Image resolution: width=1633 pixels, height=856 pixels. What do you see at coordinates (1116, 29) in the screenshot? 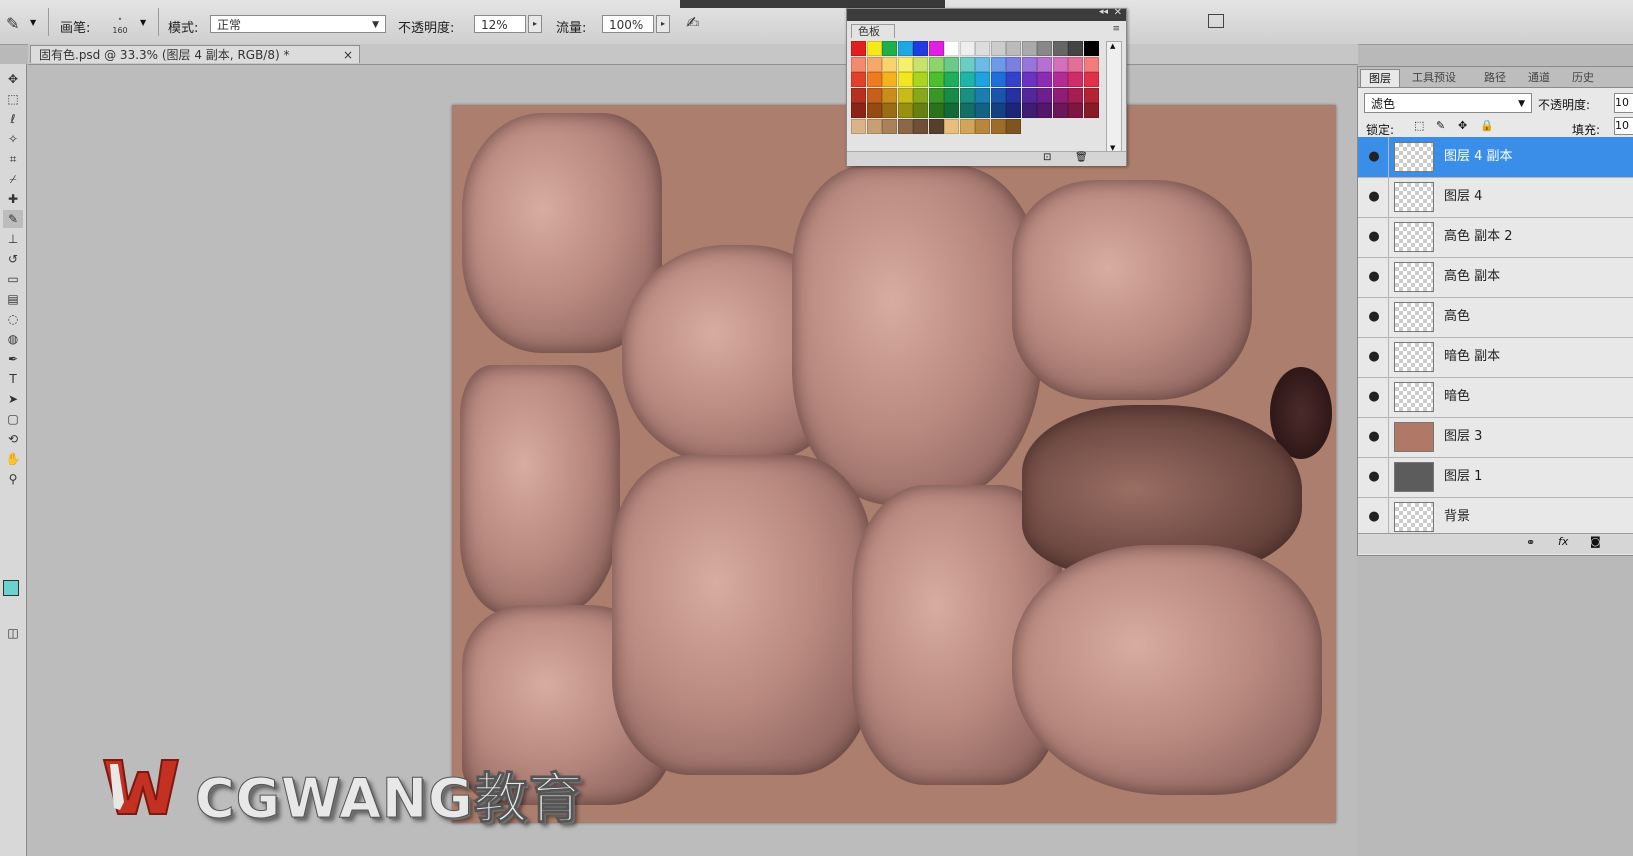
I see `panel-menu-icon: ≡` at bounding box center [1116, 29].